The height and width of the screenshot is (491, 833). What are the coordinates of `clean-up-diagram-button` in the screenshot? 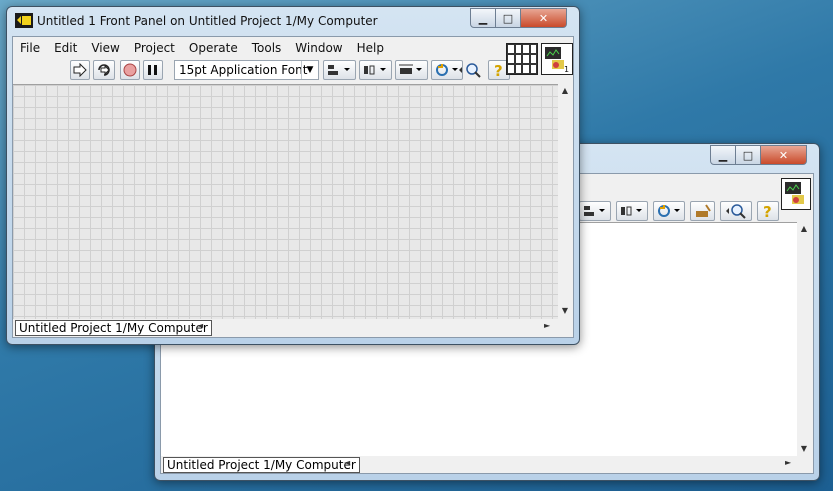 It's located at (702, 211).